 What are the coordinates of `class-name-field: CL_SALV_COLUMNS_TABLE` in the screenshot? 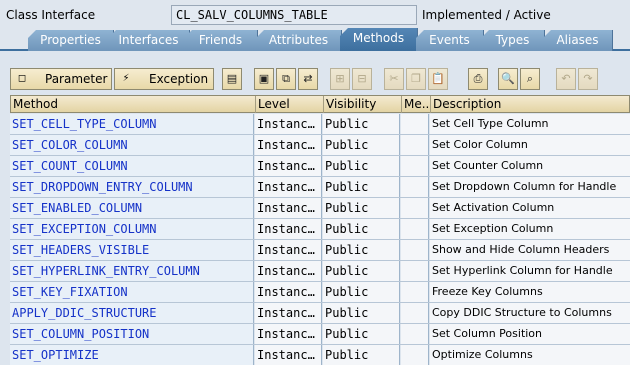 It's located at (294, 15).